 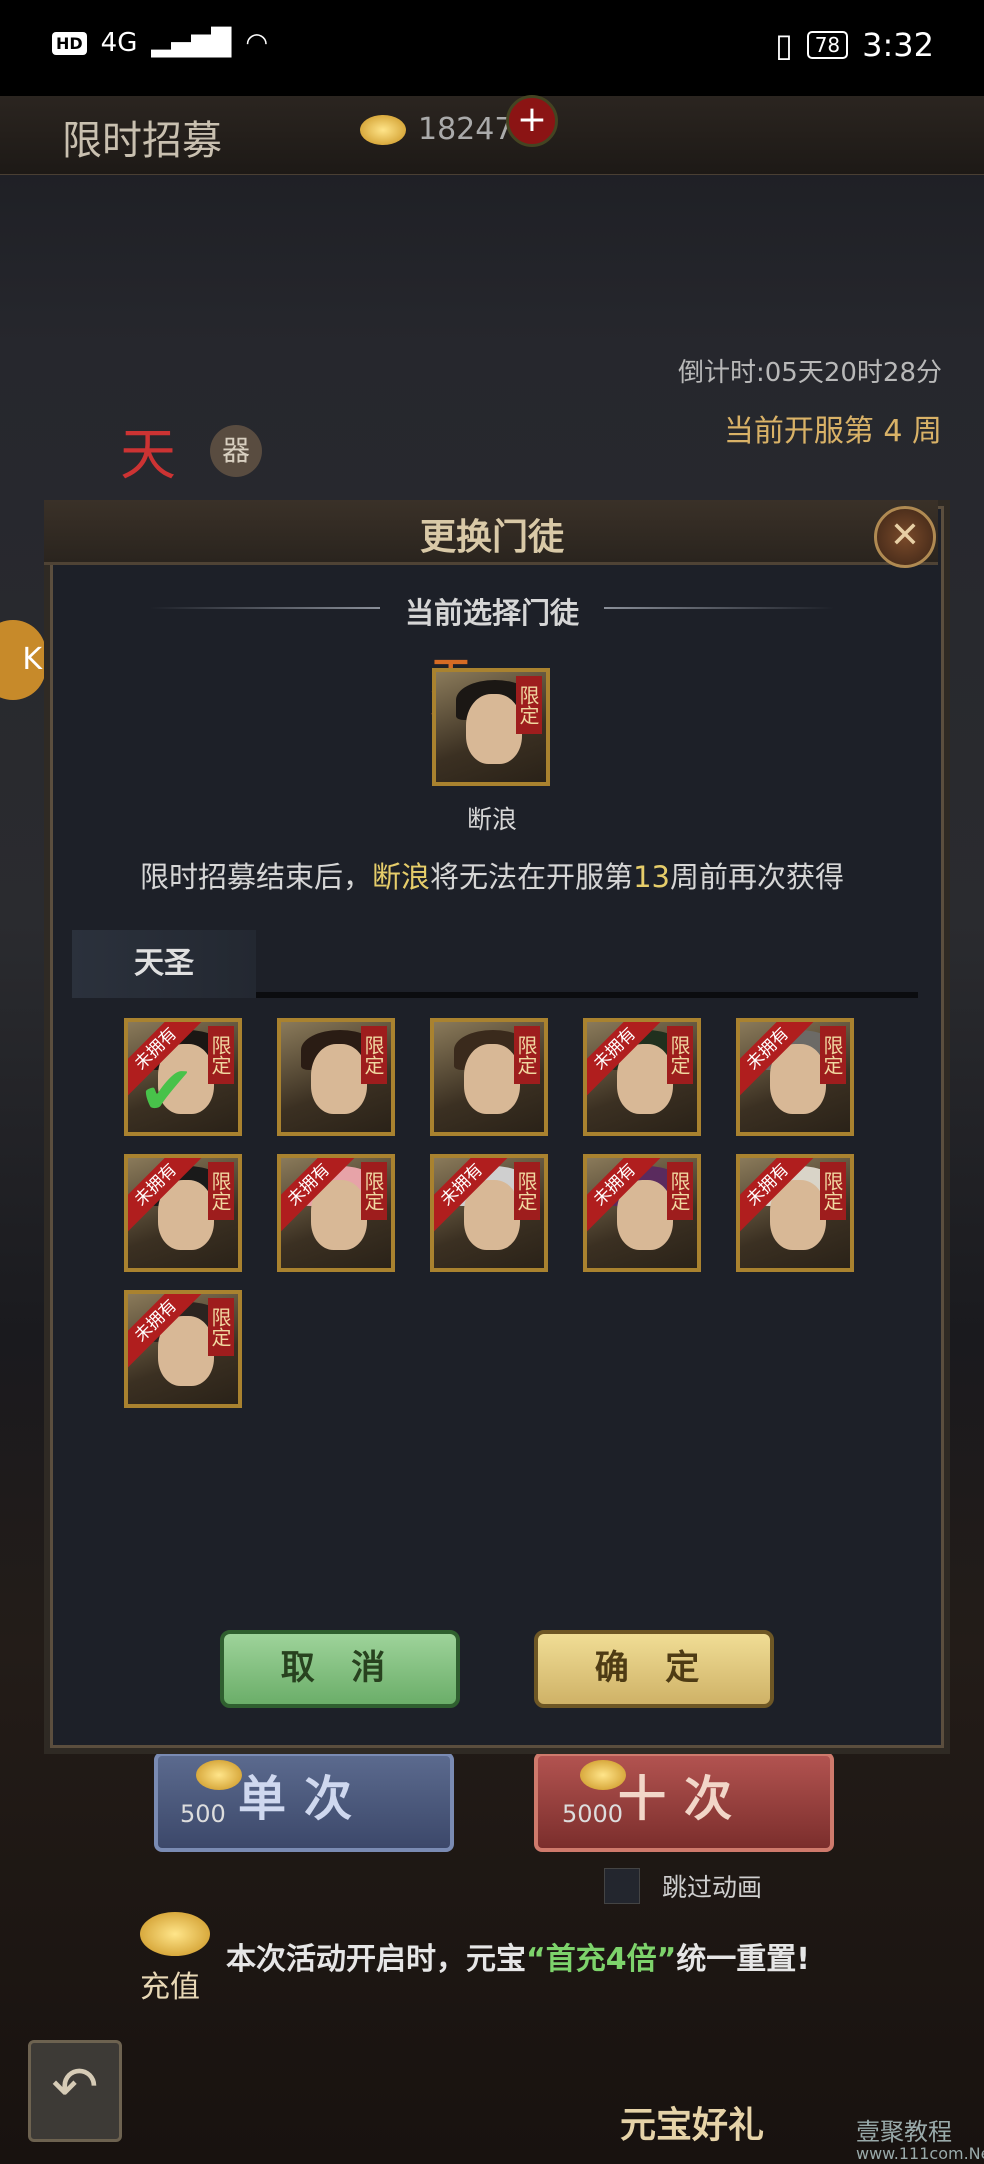 I want to click on battery-indicator: 78, so click(x=827, y=45).